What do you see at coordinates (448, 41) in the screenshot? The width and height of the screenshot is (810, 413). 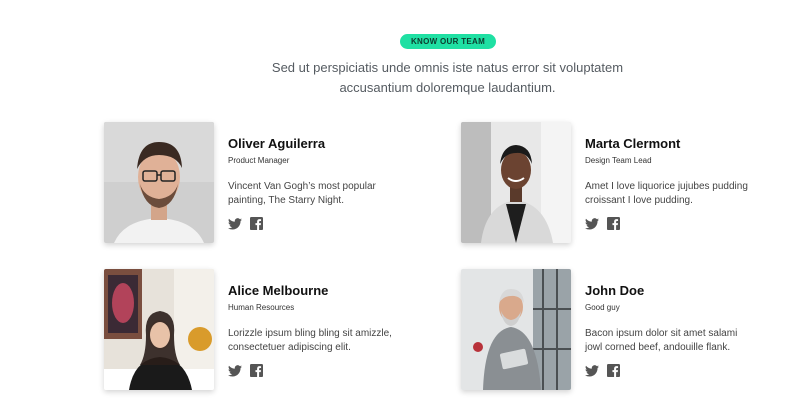 I see `section-badge: KNOW OUR TEAM` at bounding box center [448, 41].